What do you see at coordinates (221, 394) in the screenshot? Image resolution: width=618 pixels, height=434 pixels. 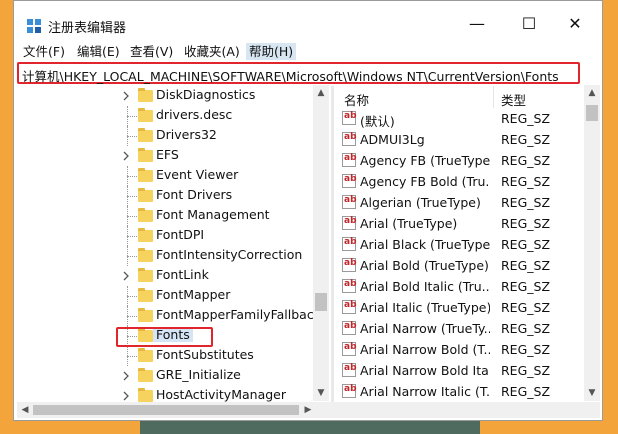 I see `tree-item-label: HostActivityManager` at bounding box center [221, 394].